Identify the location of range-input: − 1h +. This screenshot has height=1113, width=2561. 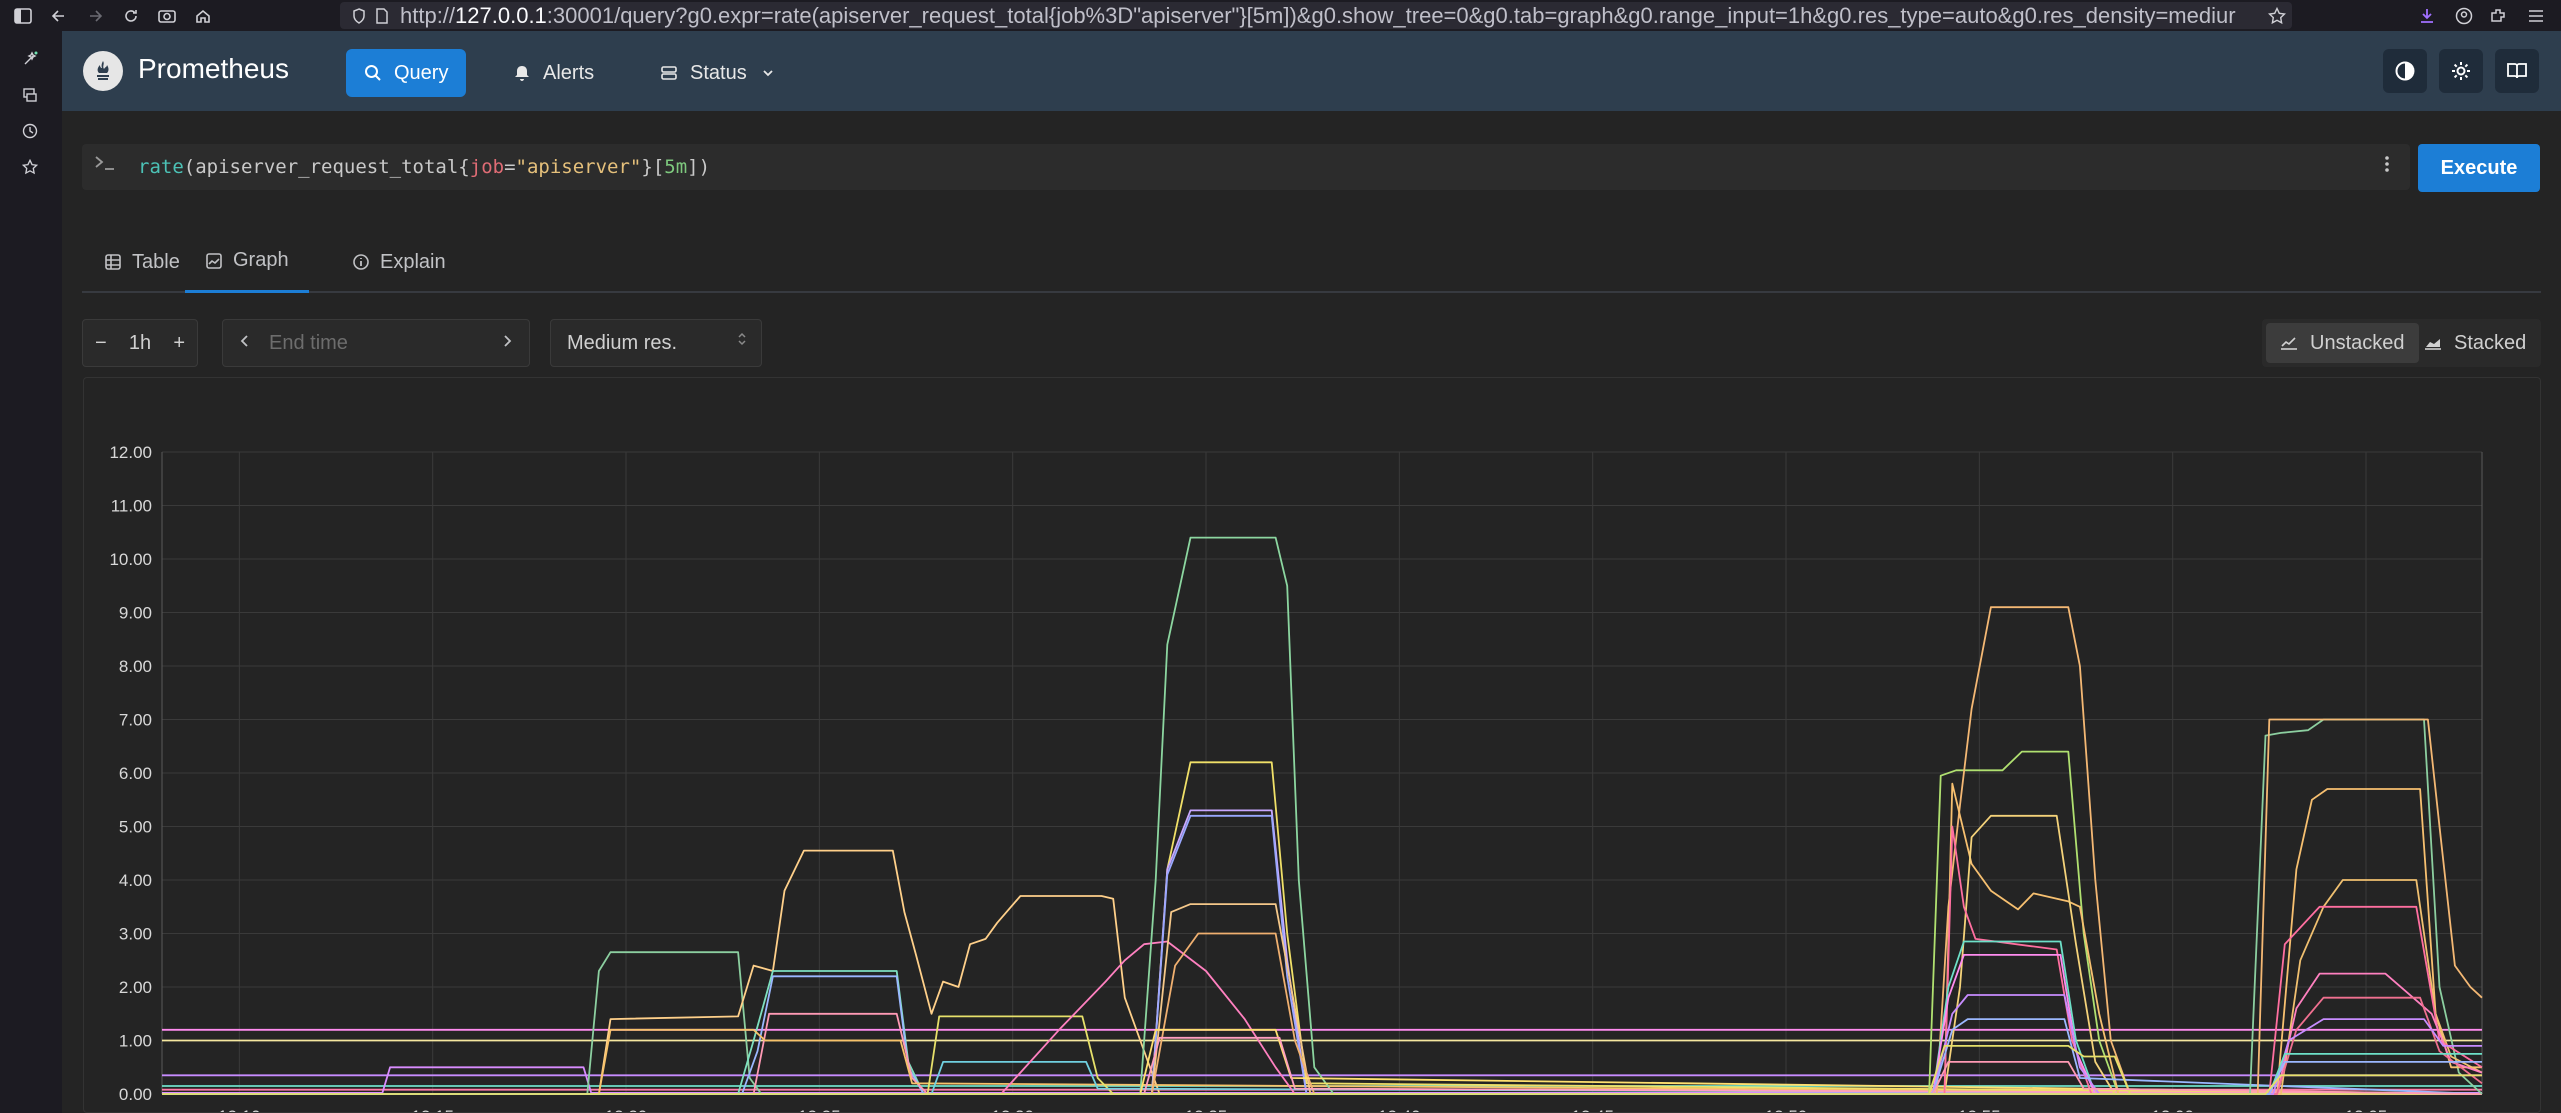
(140, 343).